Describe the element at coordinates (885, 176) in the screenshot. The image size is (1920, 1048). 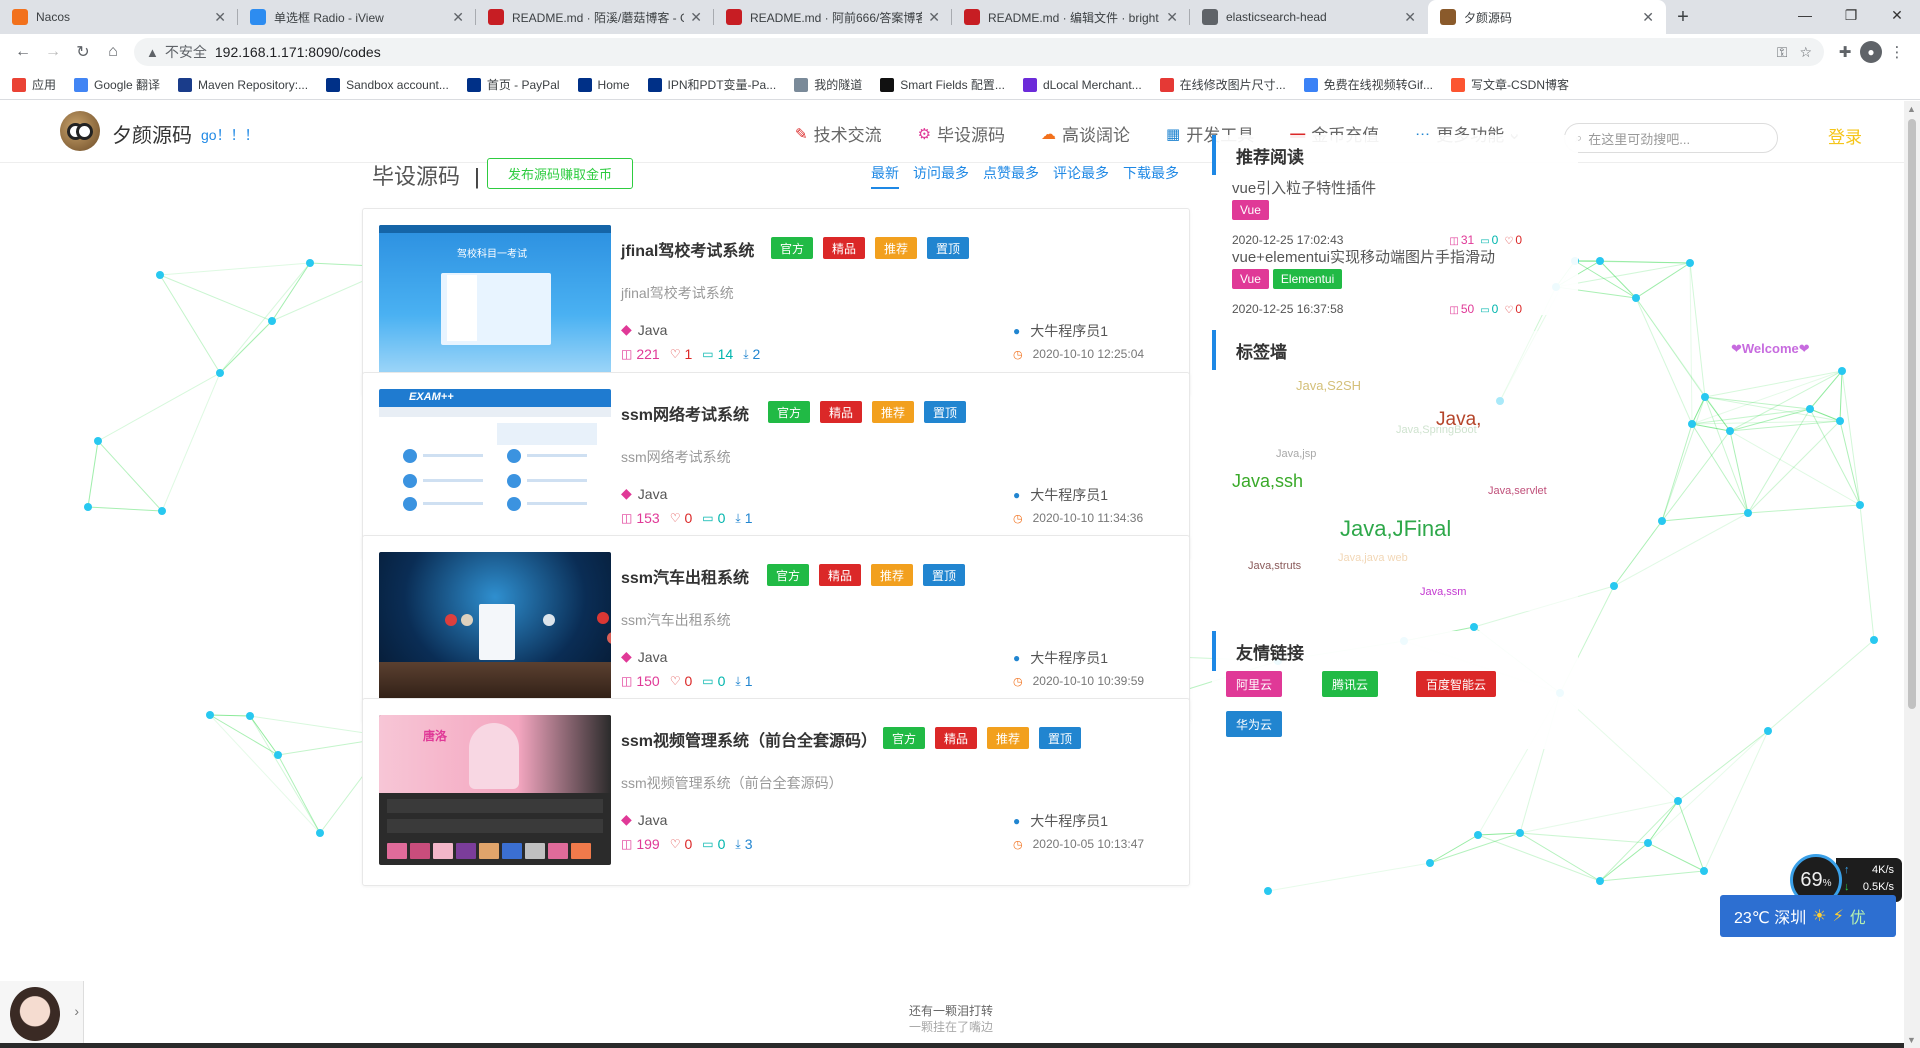
I see `sort-tab: 最新` at that location.